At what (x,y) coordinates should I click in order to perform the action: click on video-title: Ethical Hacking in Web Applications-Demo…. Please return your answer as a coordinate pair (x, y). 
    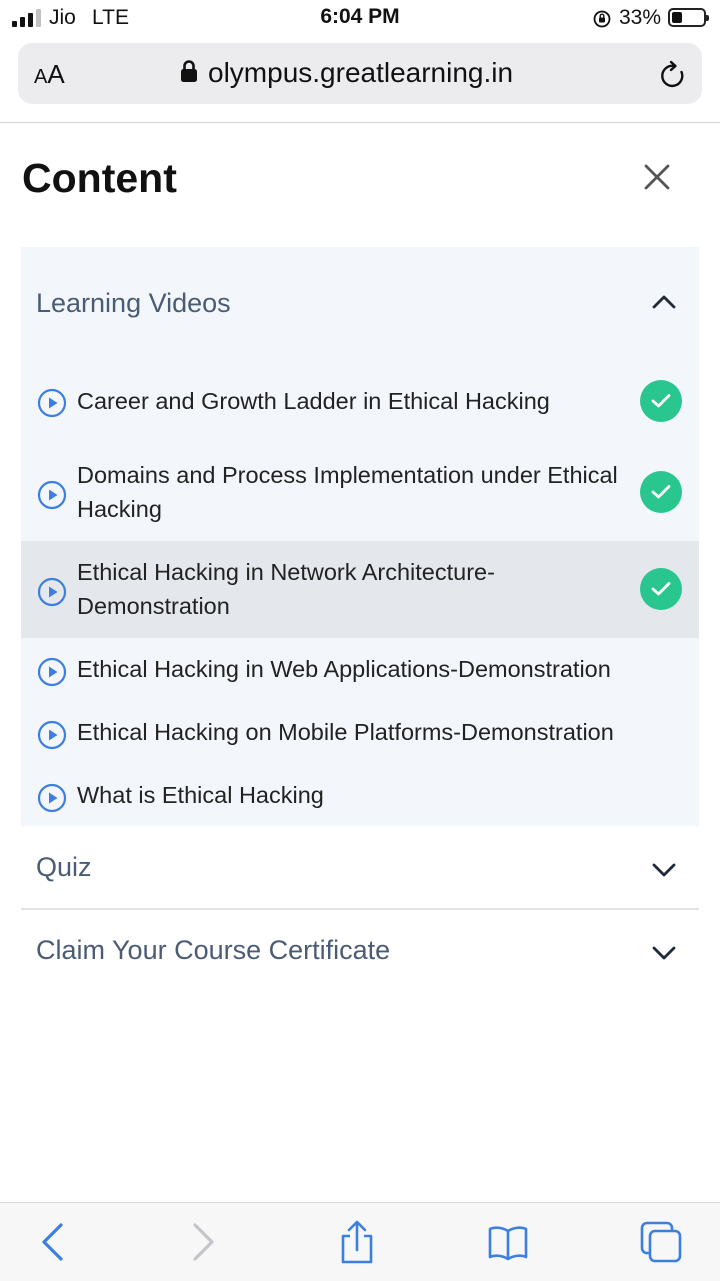
    Looking at the image, I should click on (344, 669).